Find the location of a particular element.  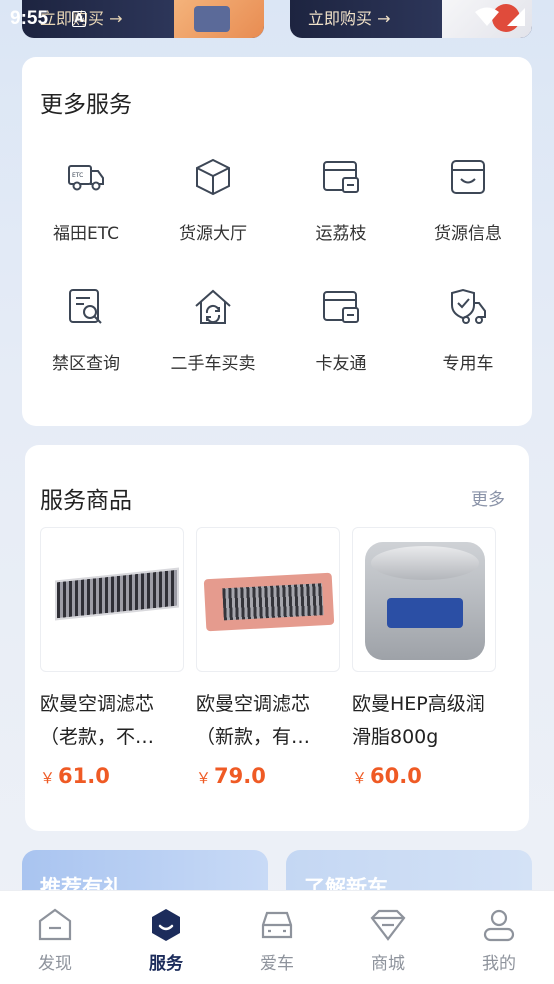

tab-discover: 发现 is located at coordinates (55, 940).